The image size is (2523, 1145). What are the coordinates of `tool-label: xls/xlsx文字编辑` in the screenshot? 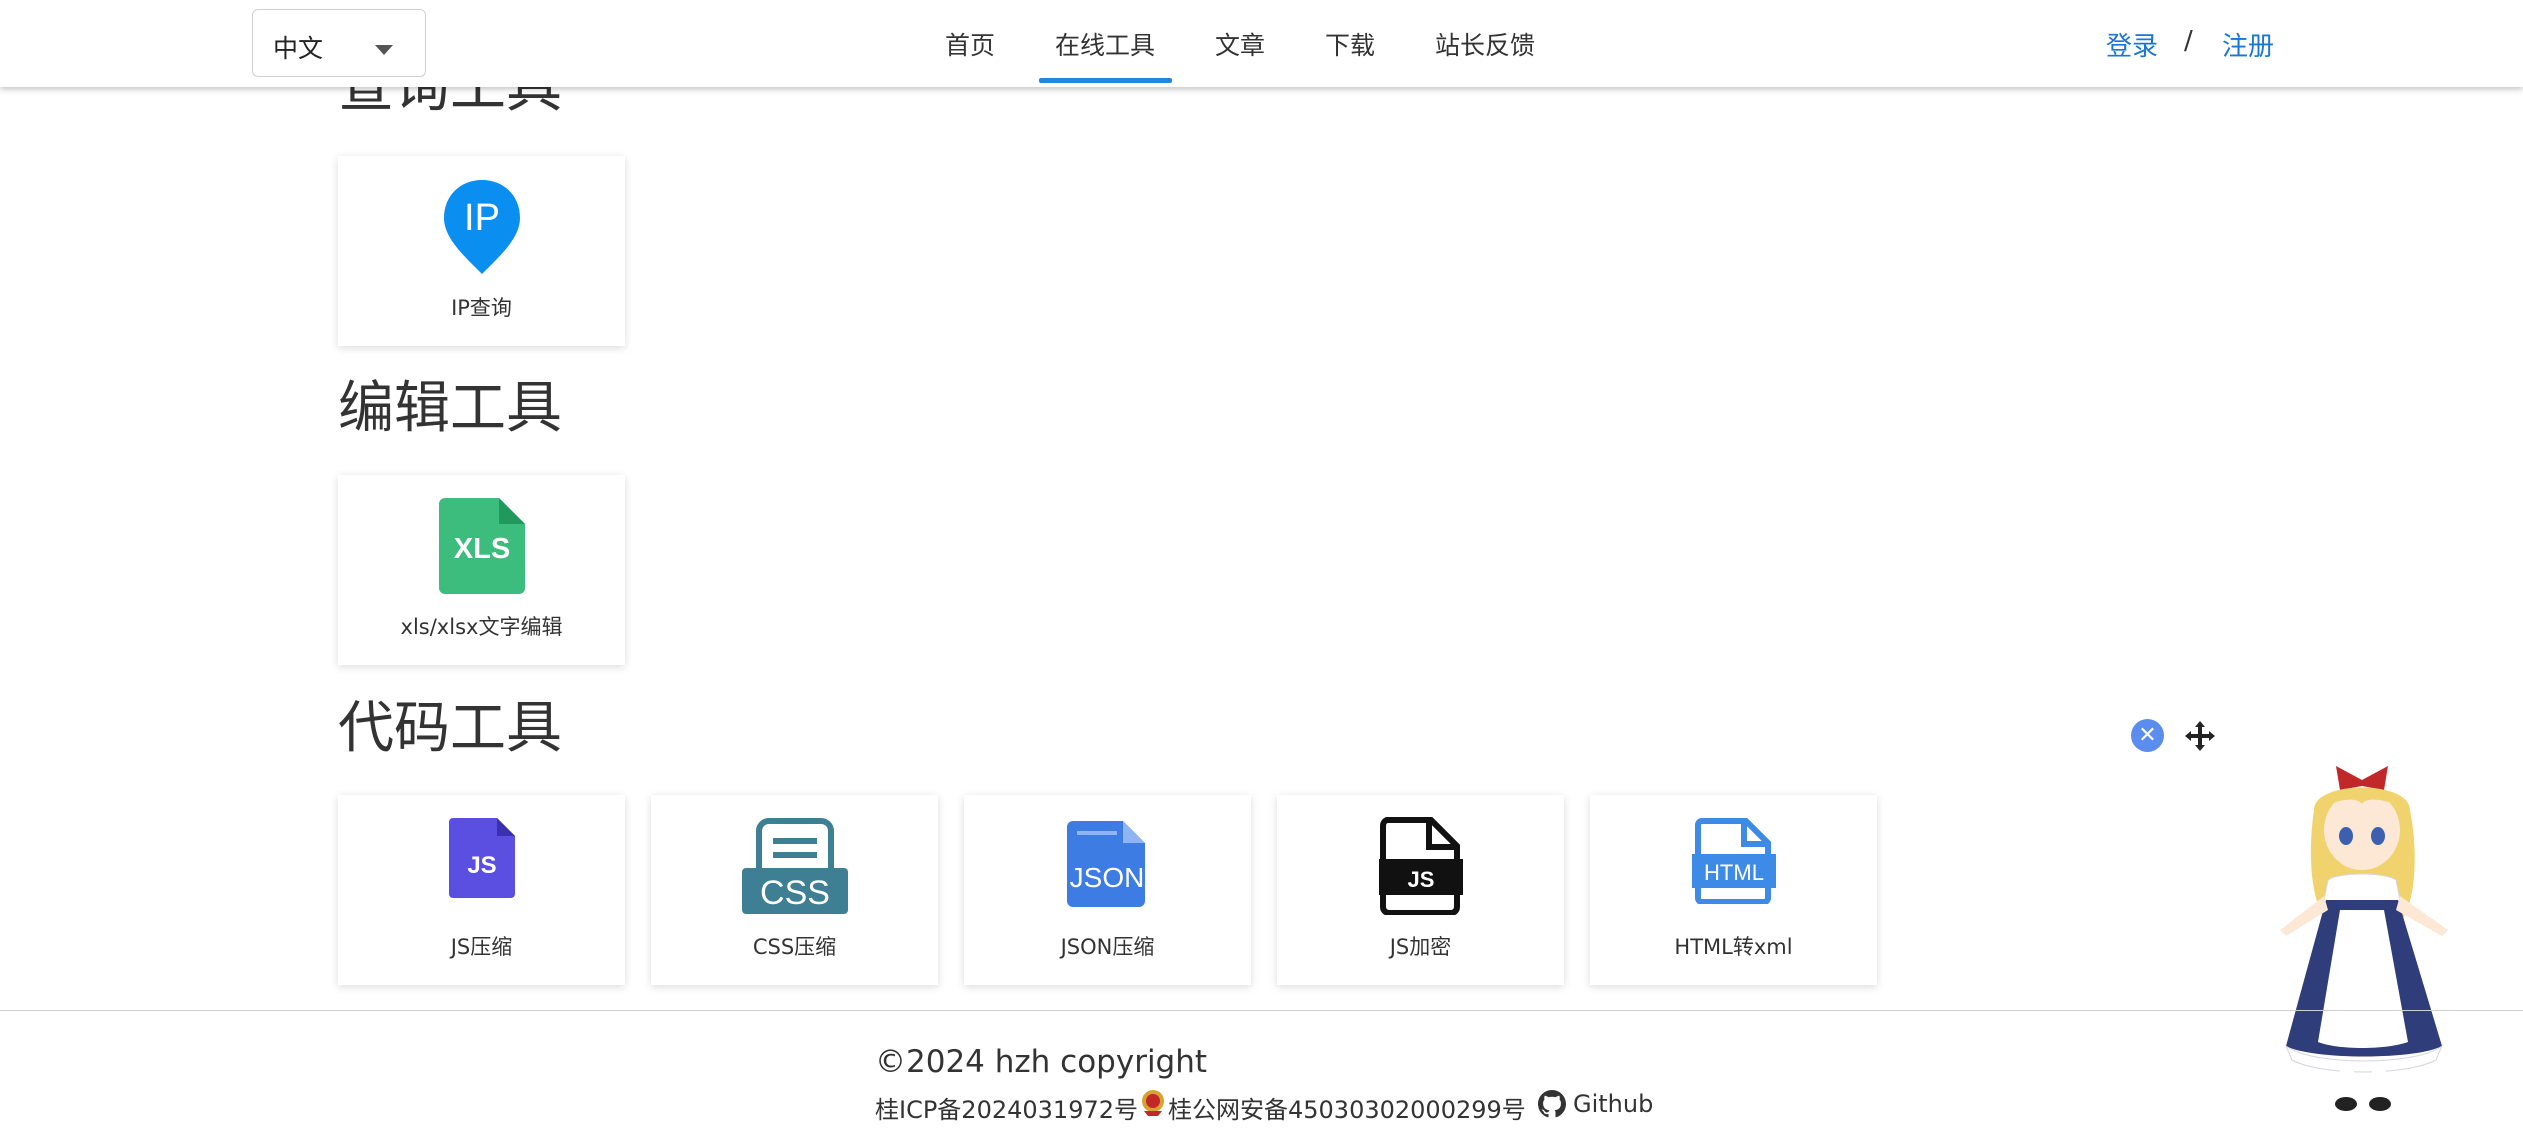 It's located at (481, 627).